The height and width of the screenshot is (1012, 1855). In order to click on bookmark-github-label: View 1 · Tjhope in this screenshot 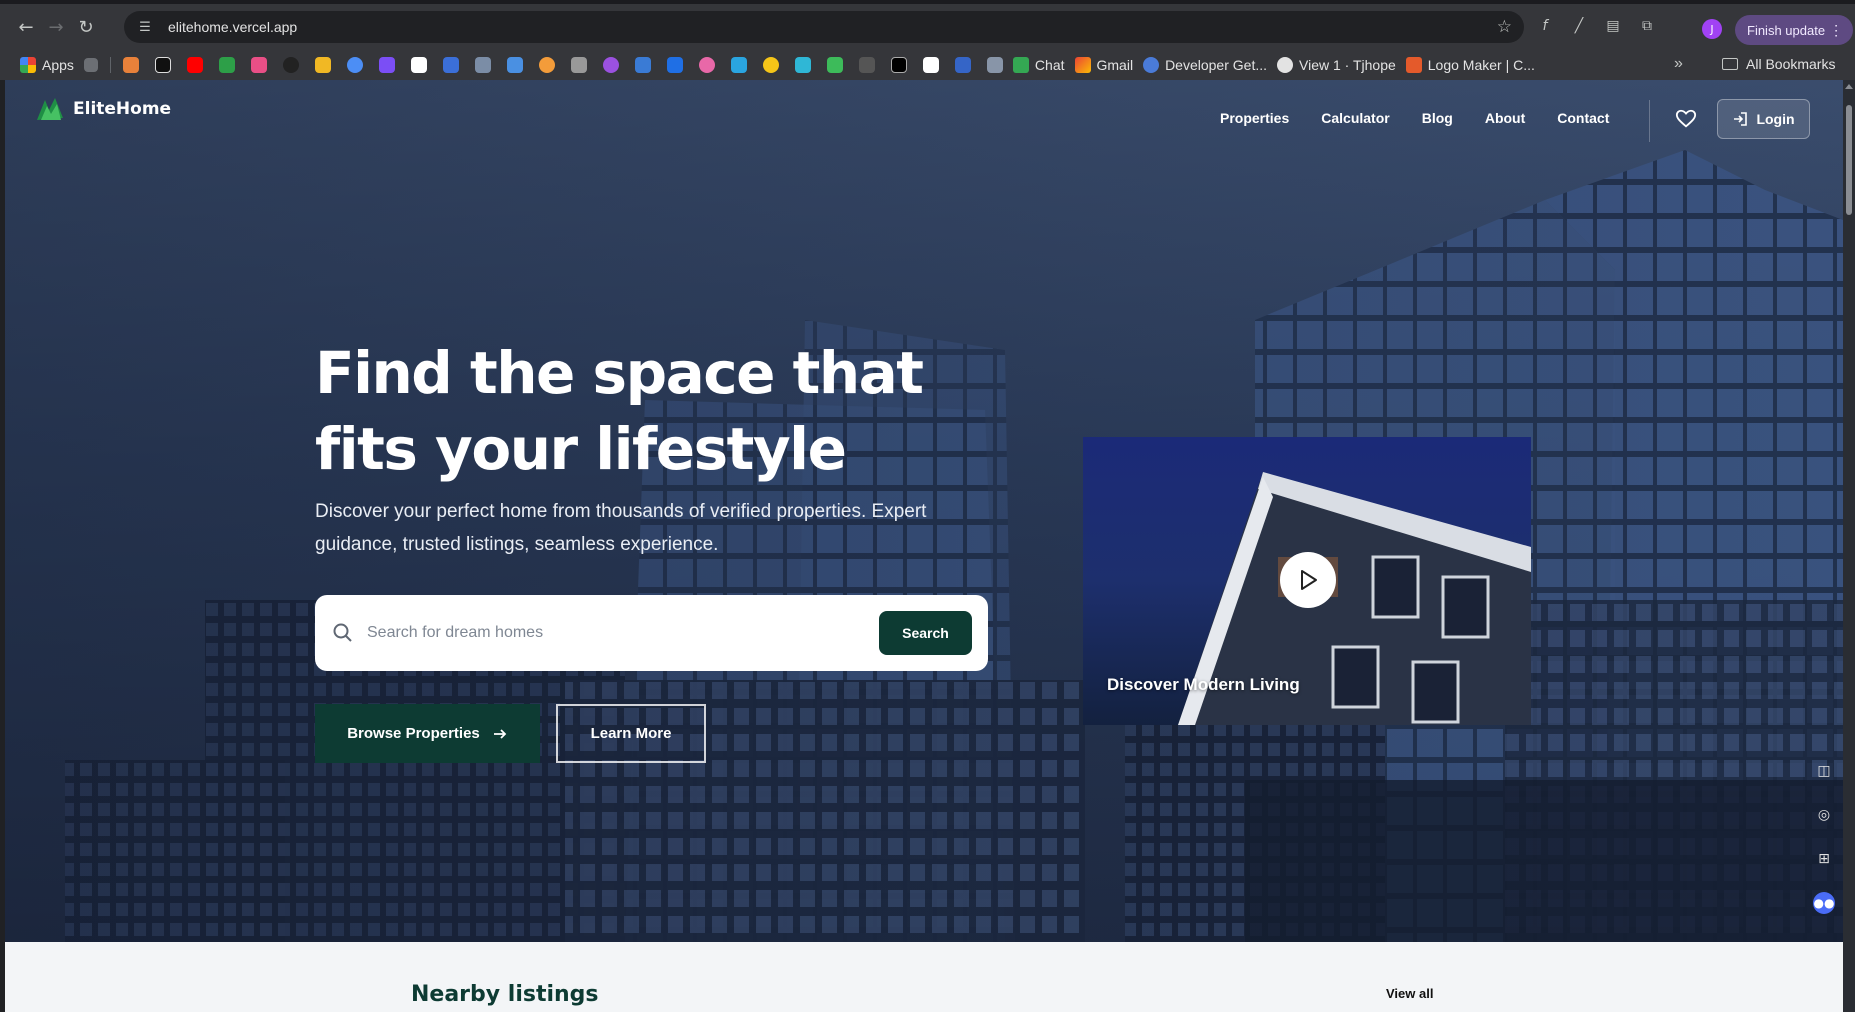, I will do `click(1347, 65)`.